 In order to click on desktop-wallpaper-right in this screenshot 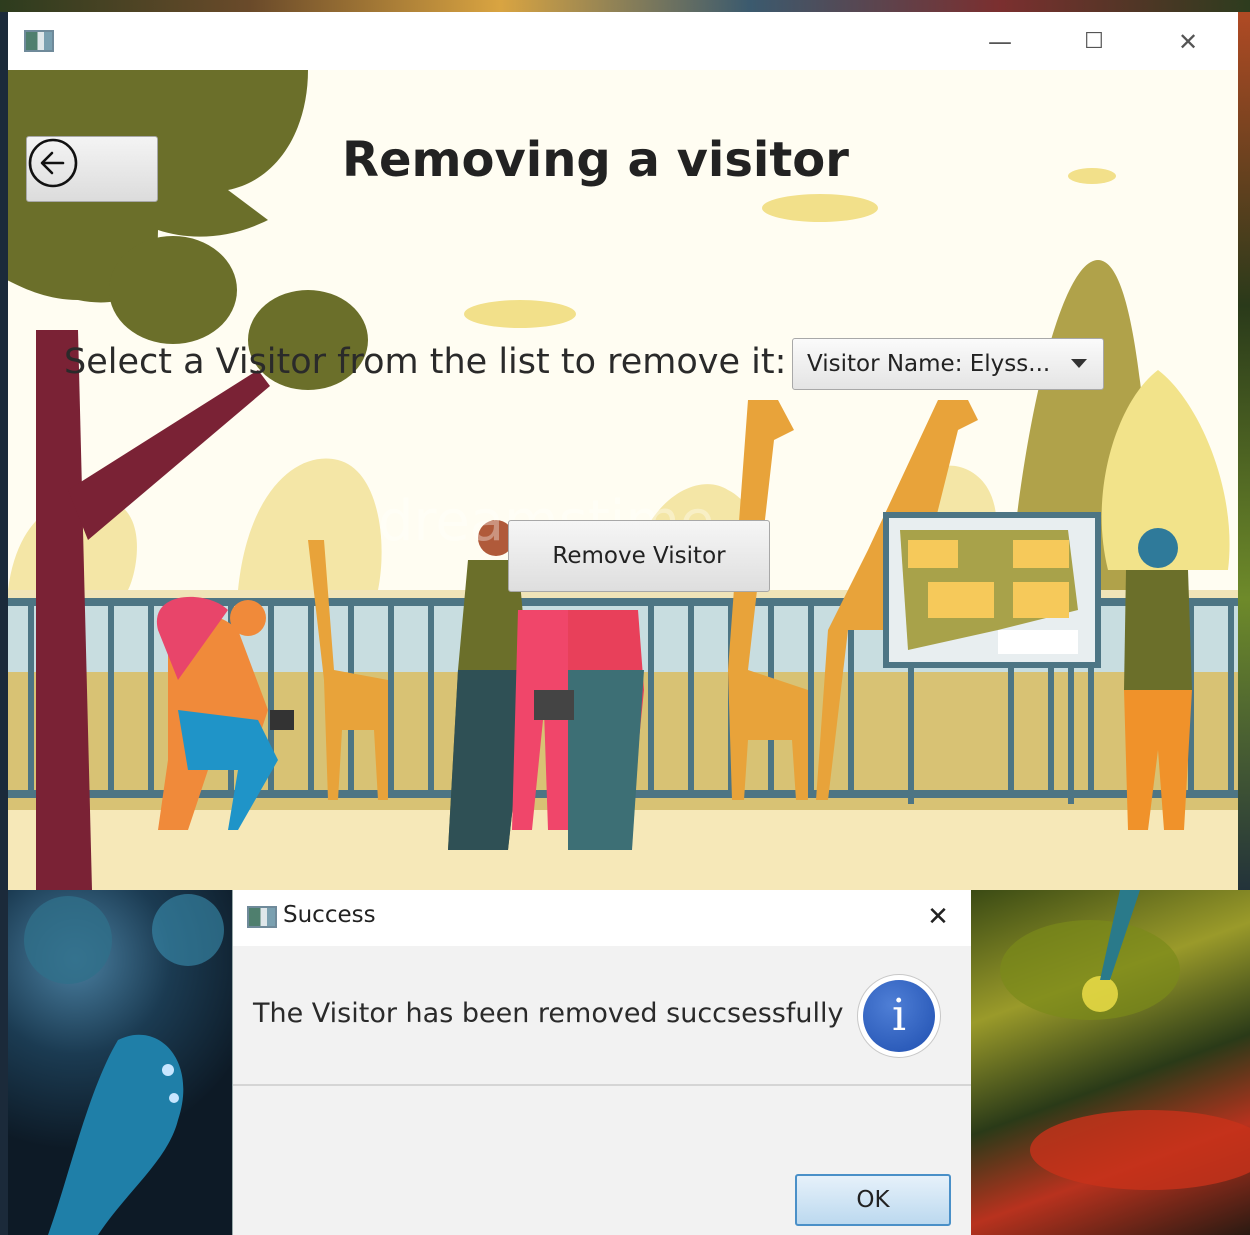, I will do `click(1110, 1062)`.